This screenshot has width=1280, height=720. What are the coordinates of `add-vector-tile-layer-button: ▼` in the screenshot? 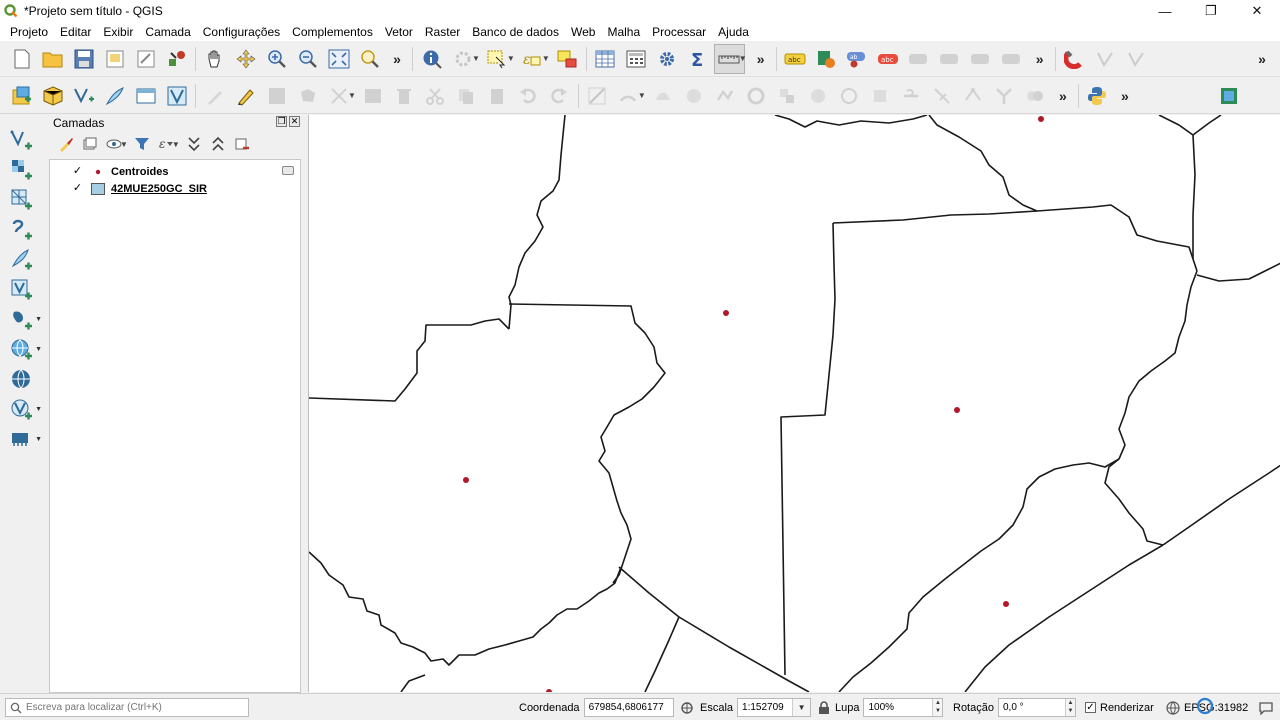 It's located at (23, 410).